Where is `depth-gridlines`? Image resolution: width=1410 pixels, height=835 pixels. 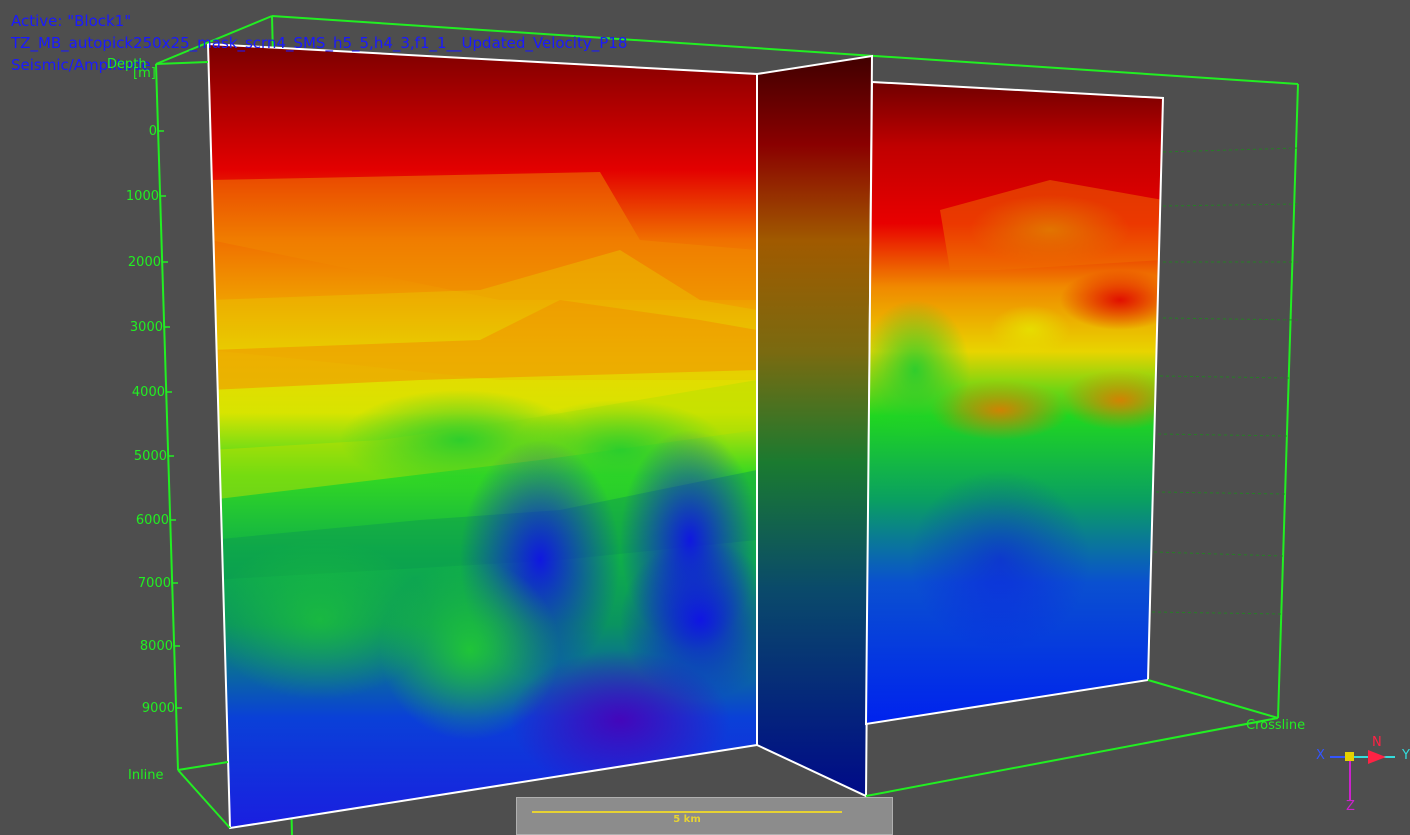 depth-gridlines is located at coordinates (1225, 381).